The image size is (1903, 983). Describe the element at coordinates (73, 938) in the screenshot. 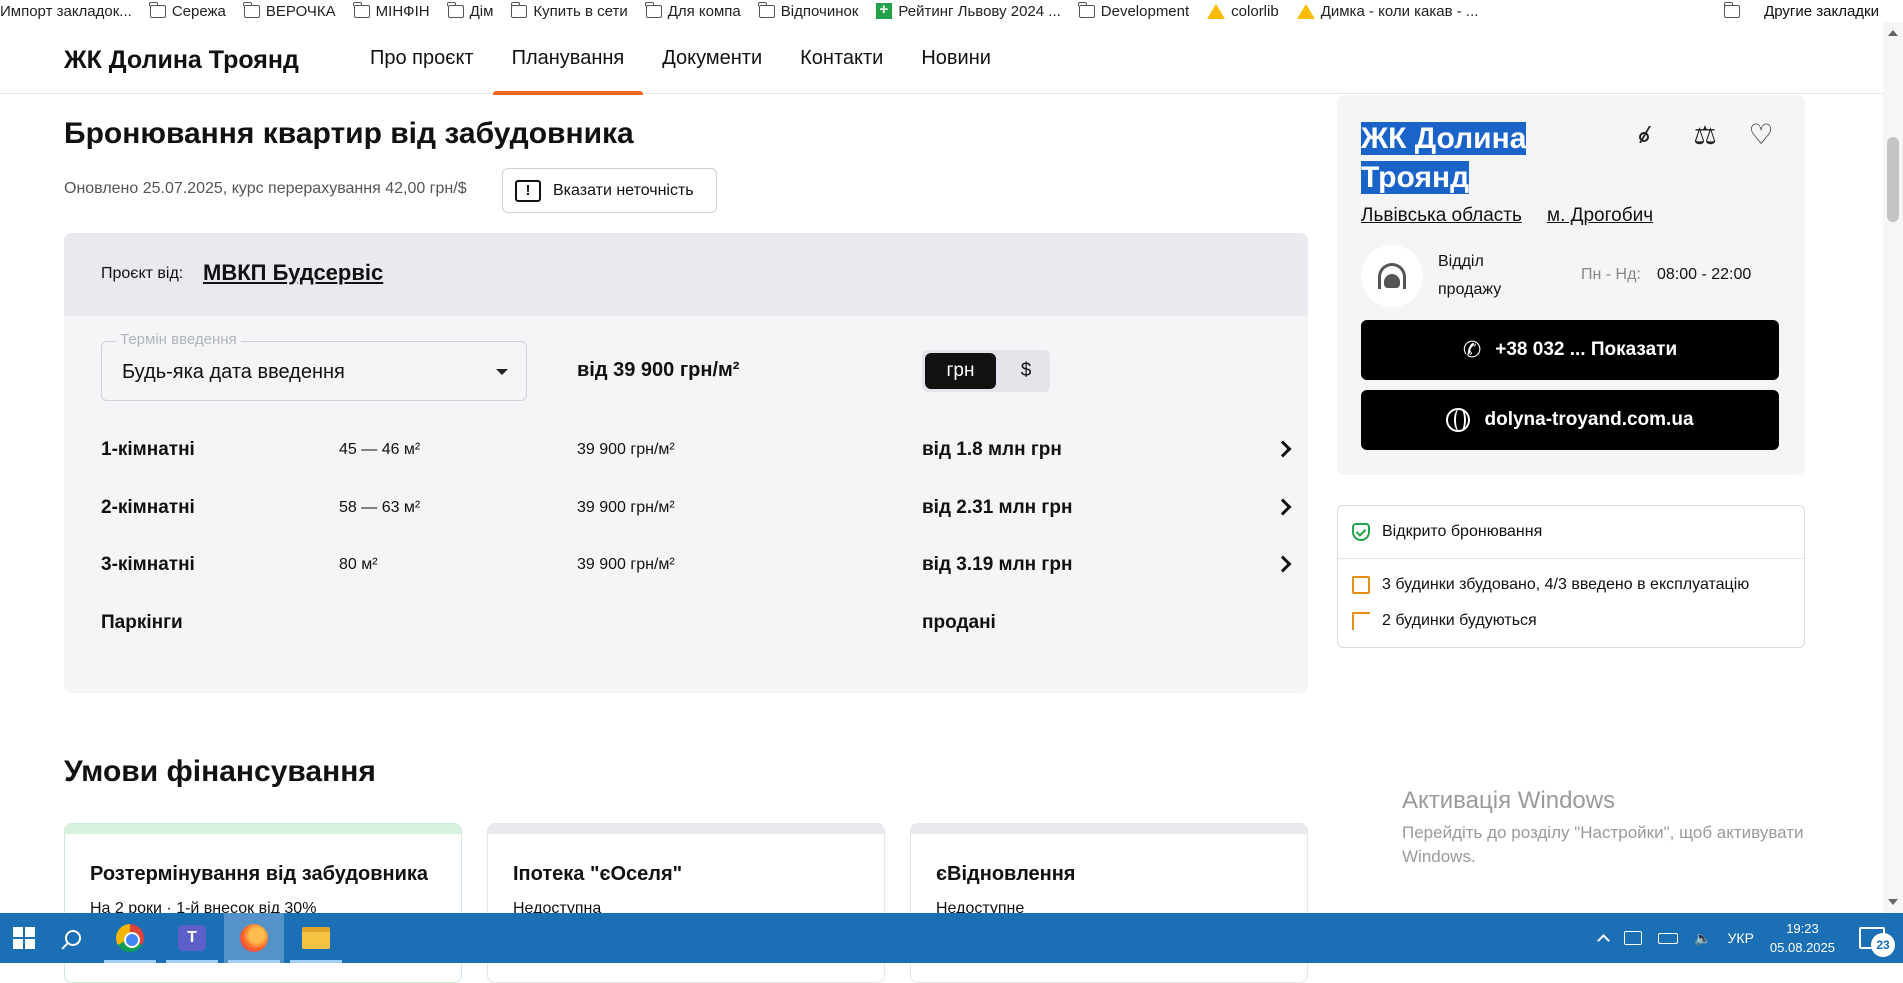

I see `search-button` at that location.